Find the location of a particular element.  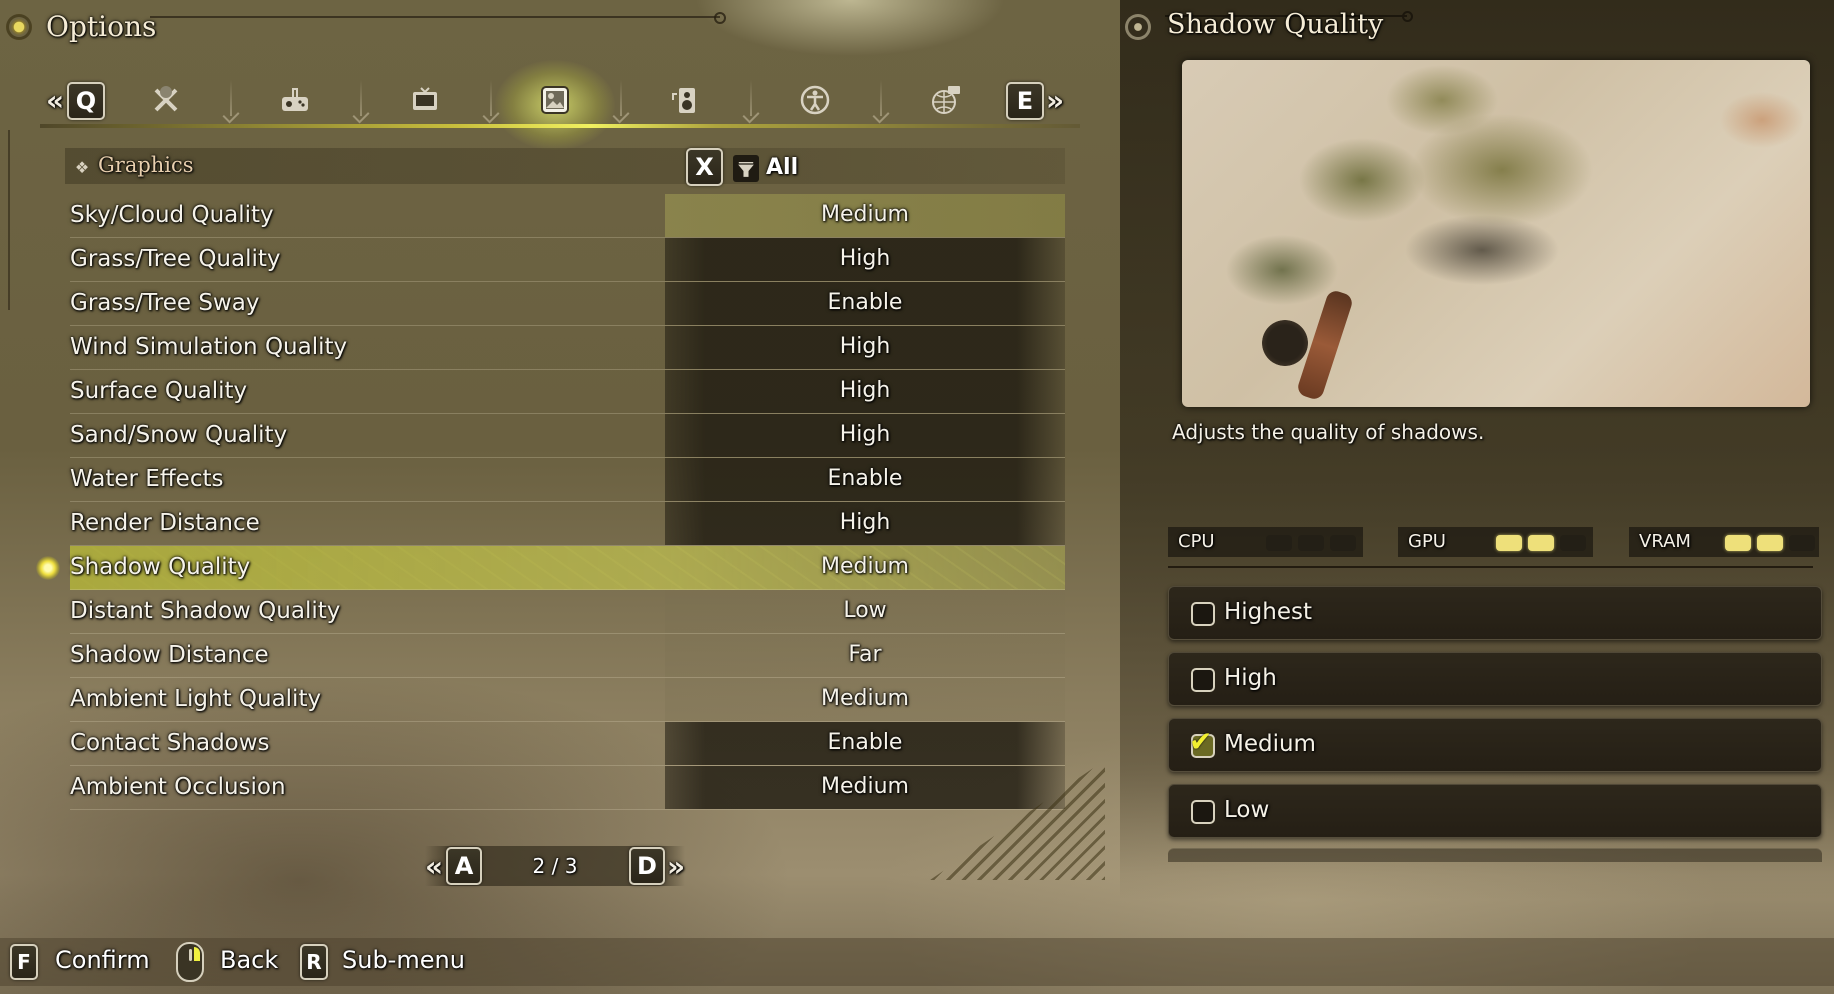

setting-label: Render Distance is located at coordinates (165, 523).